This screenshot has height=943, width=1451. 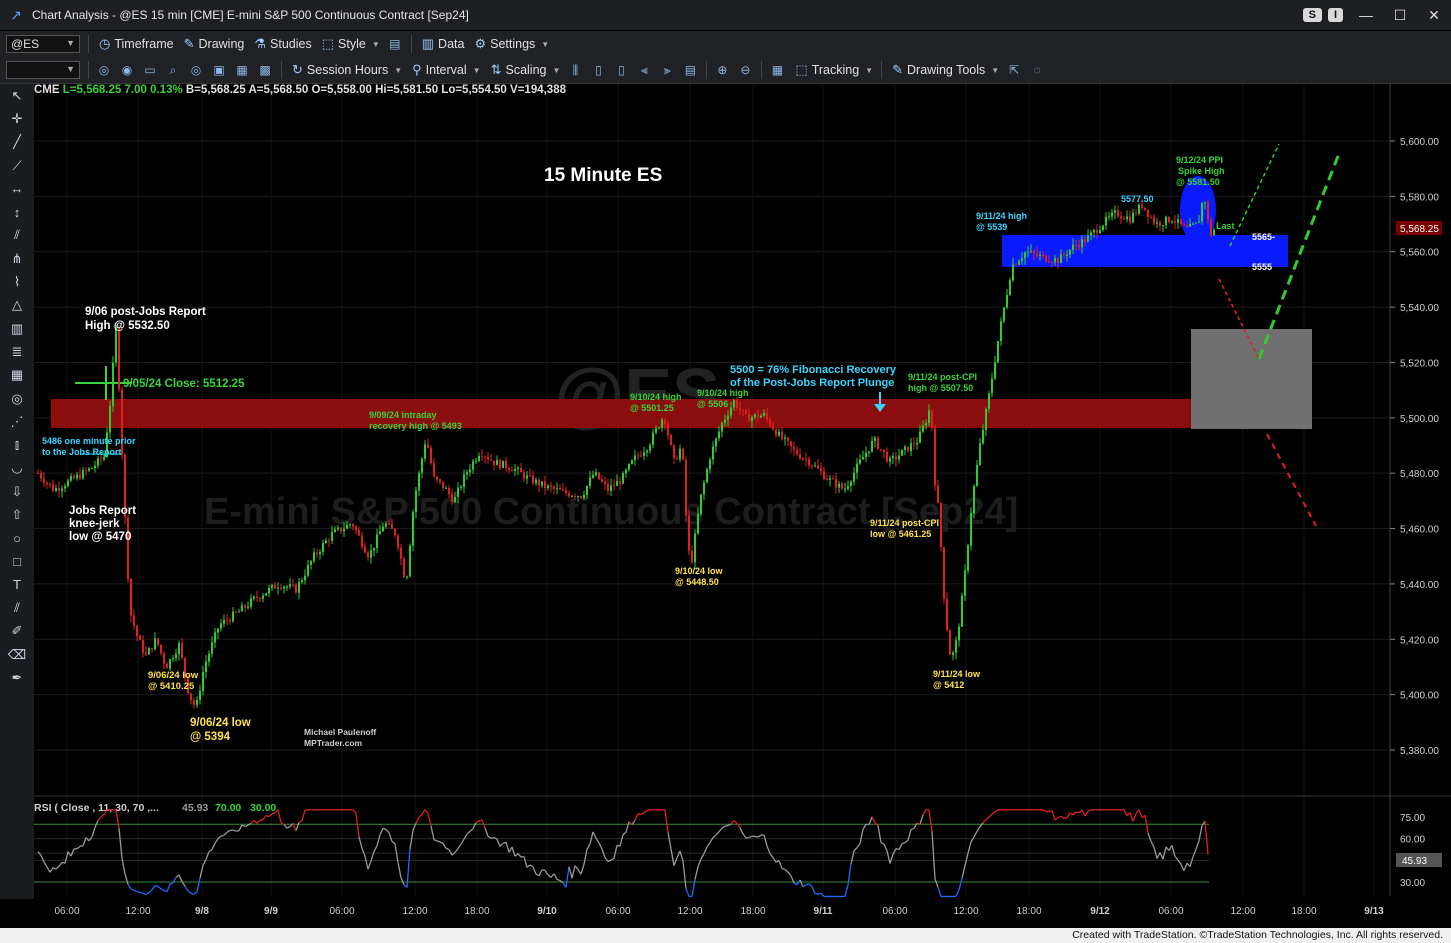 I want to click on ray-icon: ⟋, so click(x=17, y=165).